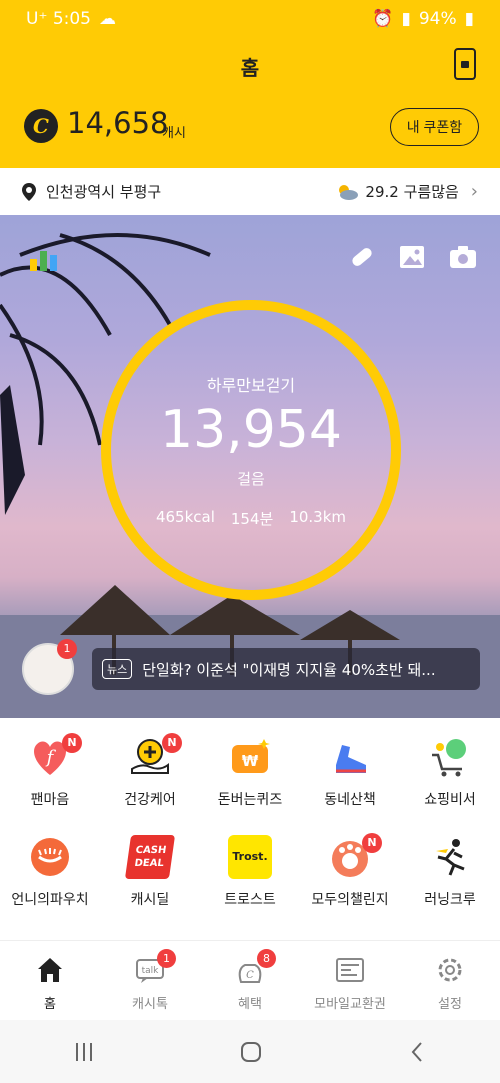 The height and width of the screenshot is (1083, 500). Describe the element at coordinates (117, 669) in the screenshot. I see `news-tag: 뉴스` at that location.